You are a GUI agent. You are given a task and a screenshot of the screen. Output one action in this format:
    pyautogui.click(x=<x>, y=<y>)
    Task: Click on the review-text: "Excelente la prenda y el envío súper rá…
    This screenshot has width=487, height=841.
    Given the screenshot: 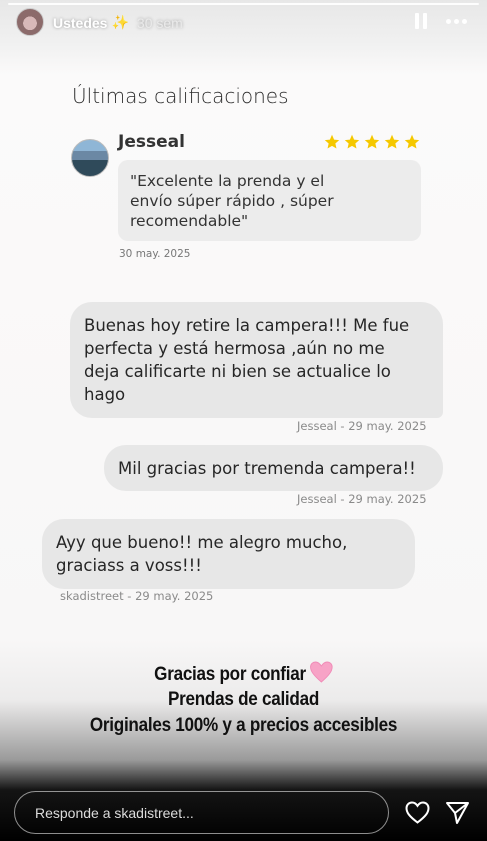 What is the action you would take?
    pyautogui.click(x=269, y=200)
    